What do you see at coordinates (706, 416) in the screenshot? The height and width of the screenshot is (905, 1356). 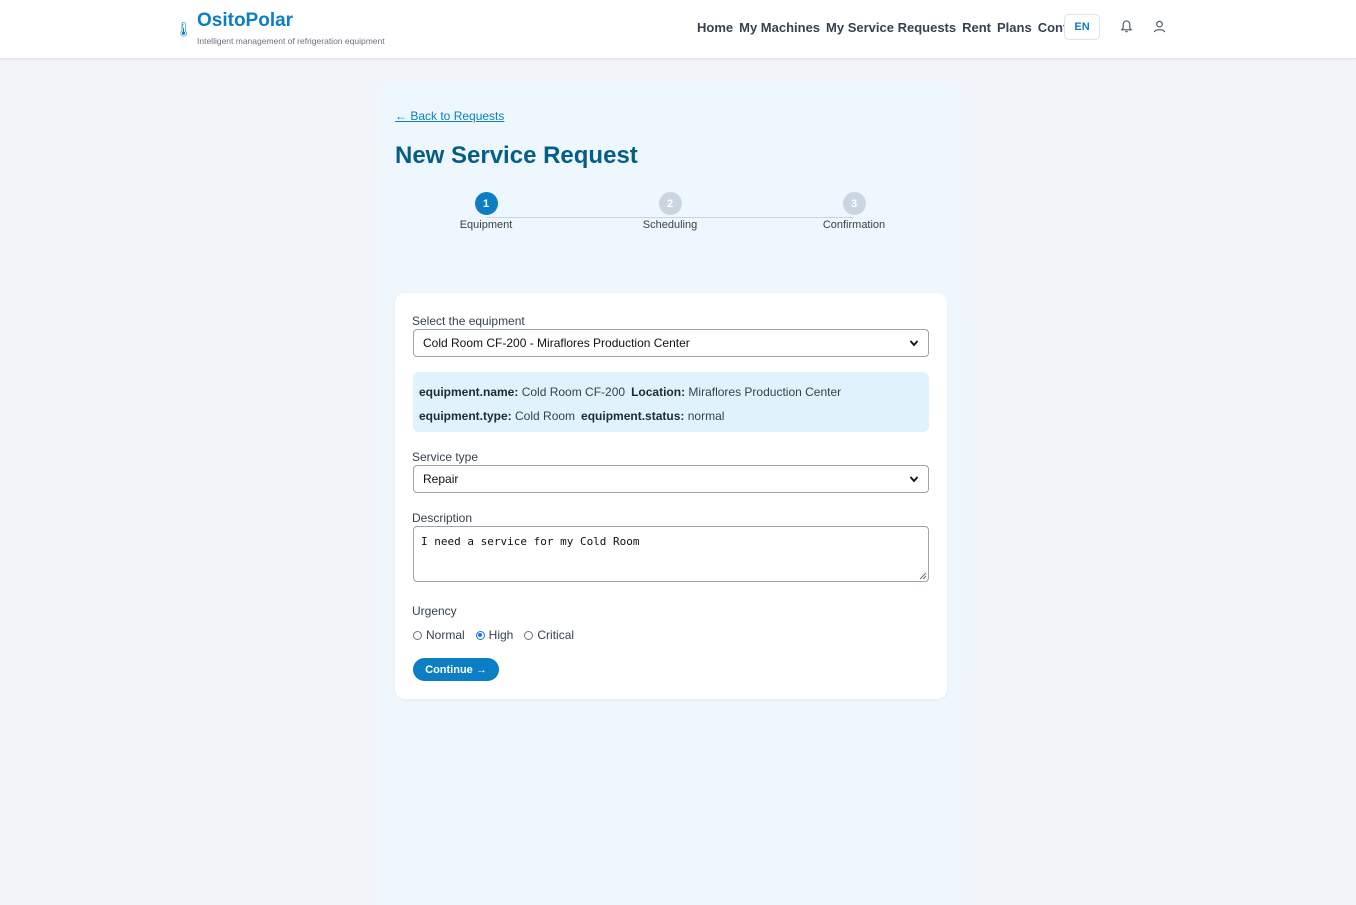 I see `info-status-value: normal` at bounding box center [706, 416].